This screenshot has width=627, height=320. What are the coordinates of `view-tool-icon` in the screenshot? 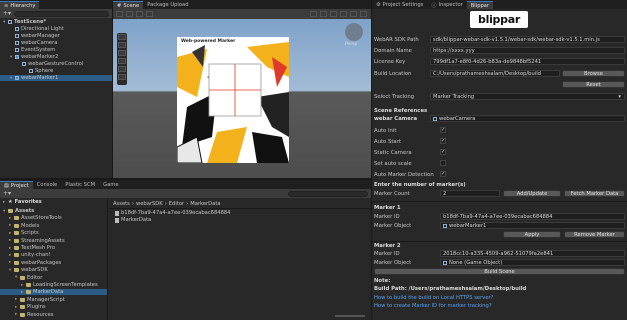 It's located at (122, 37).